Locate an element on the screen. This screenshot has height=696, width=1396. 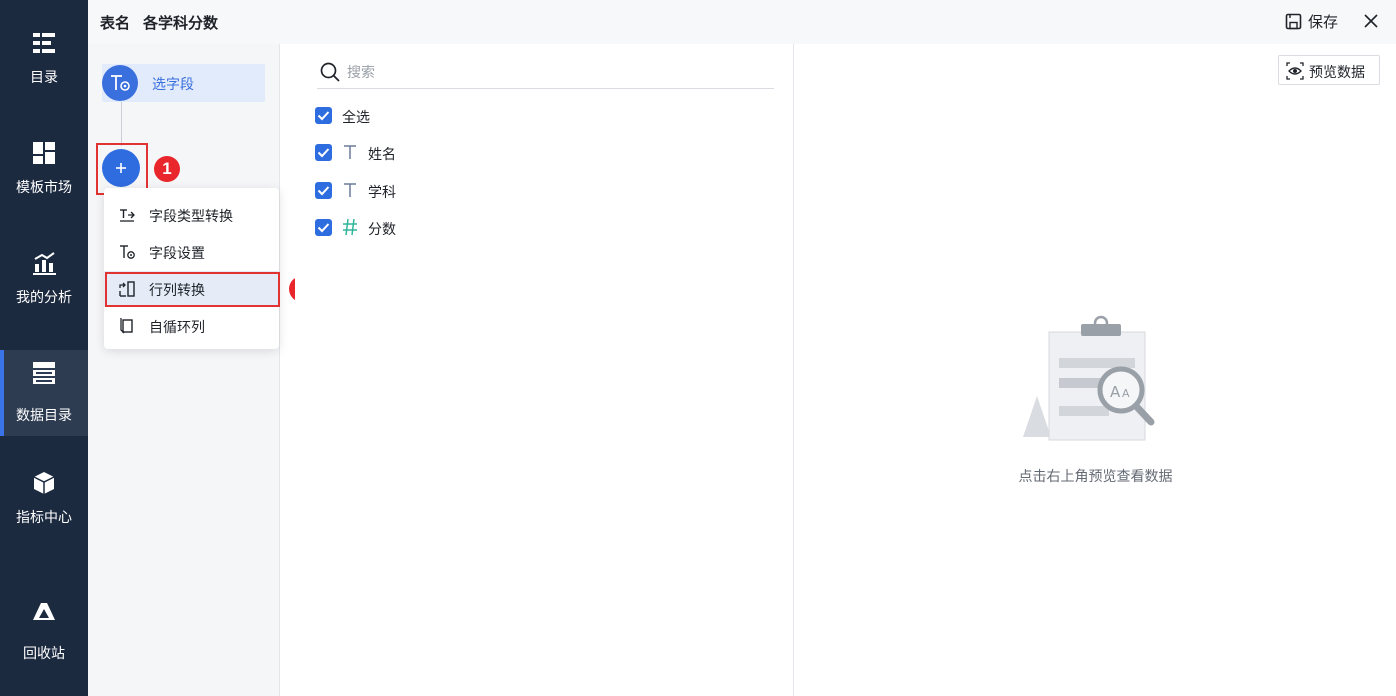
menu-label-field-settings: 字段设置 is located at coordinates (177, 253).